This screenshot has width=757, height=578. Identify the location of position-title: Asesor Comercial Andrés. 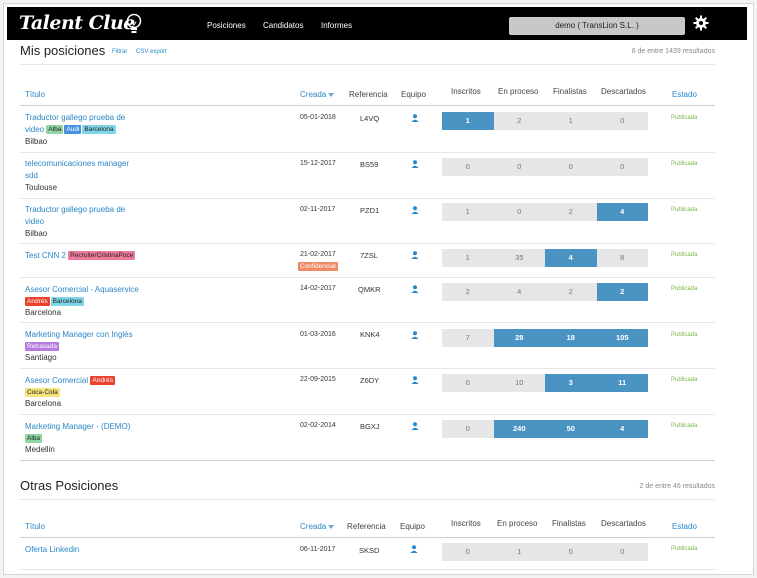
(70, 380).